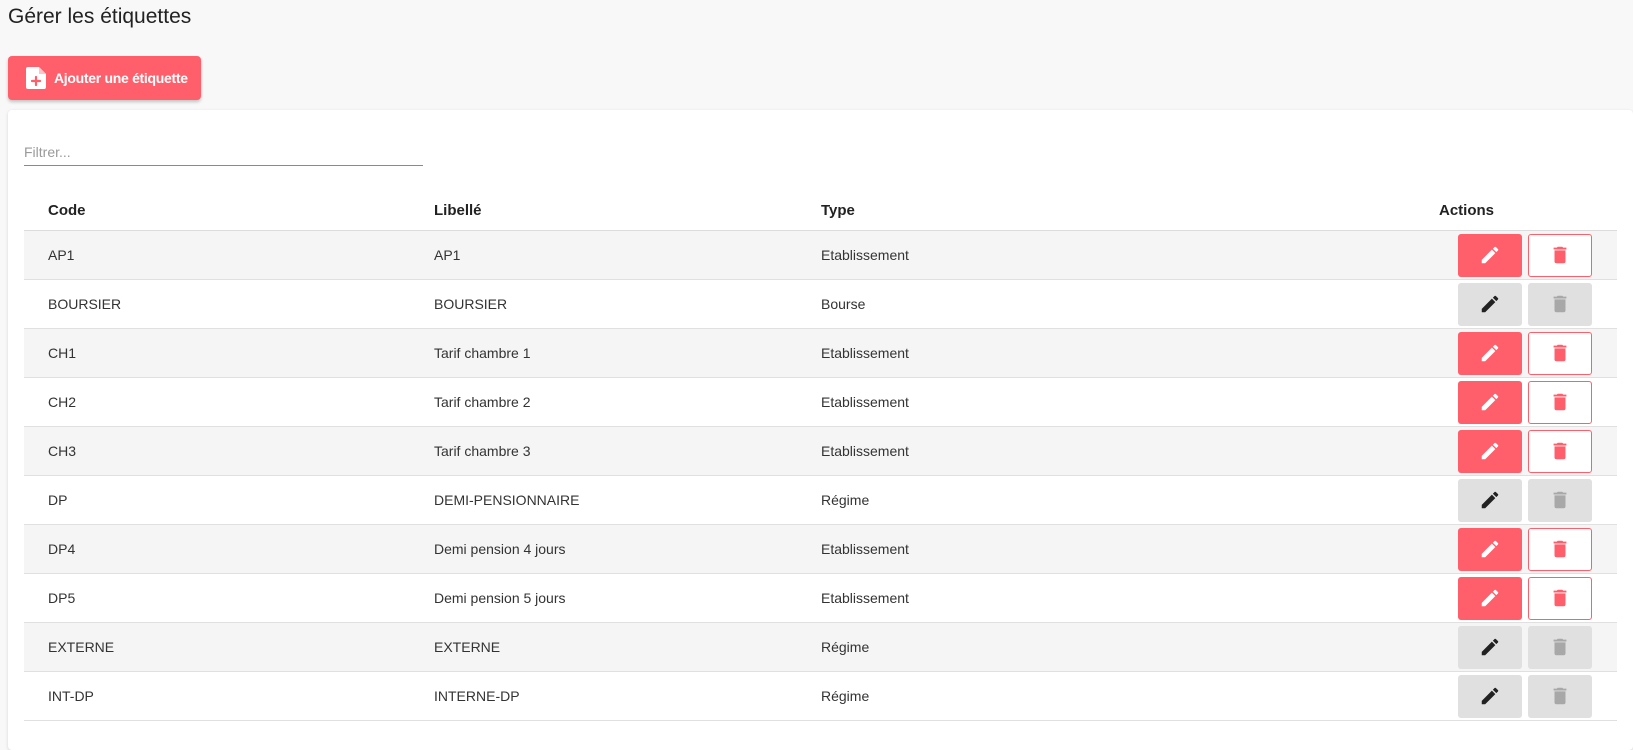  What do you see at coordinates (81, 647) in the screenshot?
I see `cell-code: EXTERNE` at bounding box center [81, 647].